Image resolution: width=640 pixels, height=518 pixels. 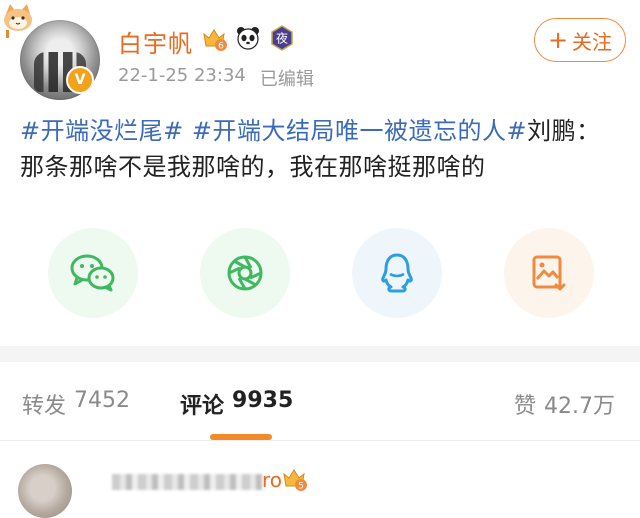 I want to click on post-meta: 22-1-25 23:34 已编辑, so click(x=216, y=78).